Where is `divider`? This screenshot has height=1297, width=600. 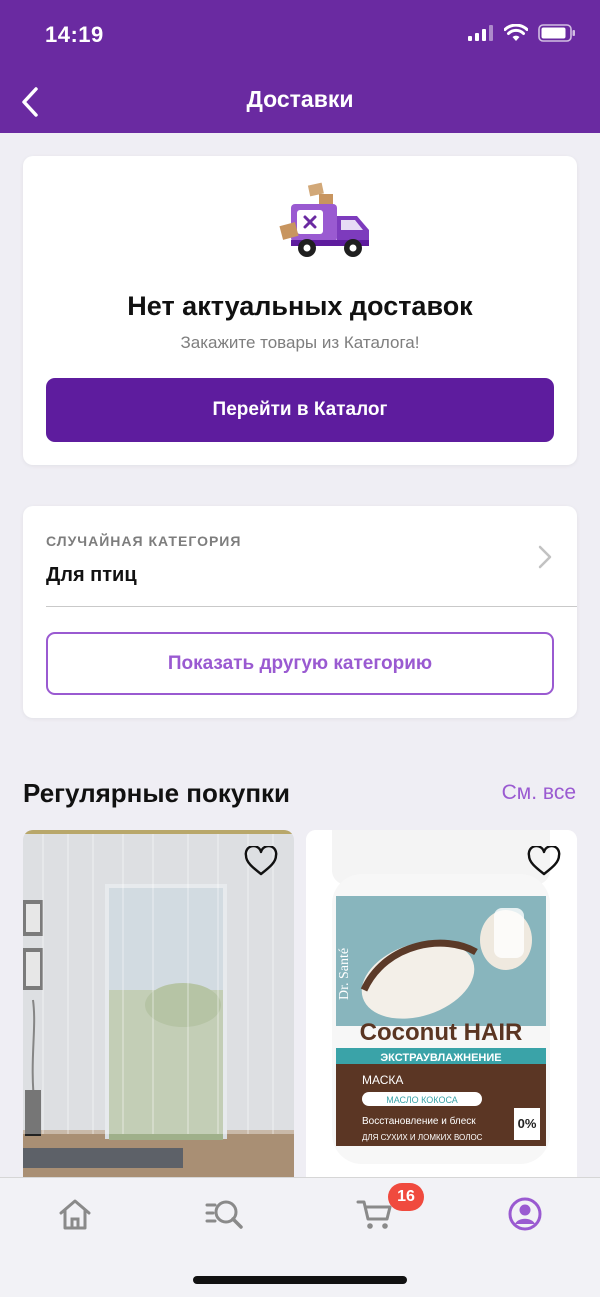 divider is located at coordinates (311, 606).